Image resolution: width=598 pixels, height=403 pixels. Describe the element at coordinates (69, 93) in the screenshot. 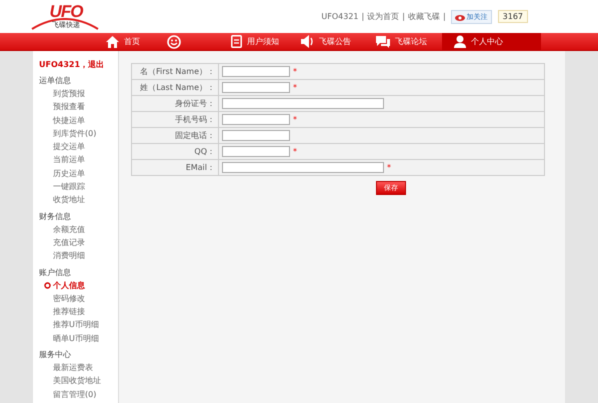

I see `sidebar-item: 到货预报` at that location.